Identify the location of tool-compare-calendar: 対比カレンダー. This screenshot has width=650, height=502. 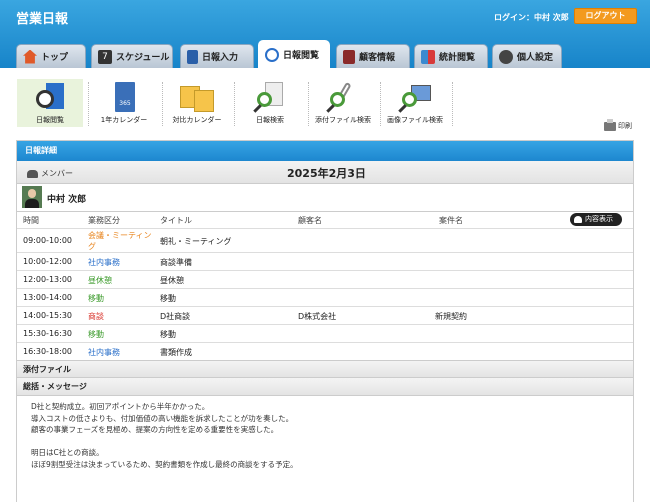
(197, 103).